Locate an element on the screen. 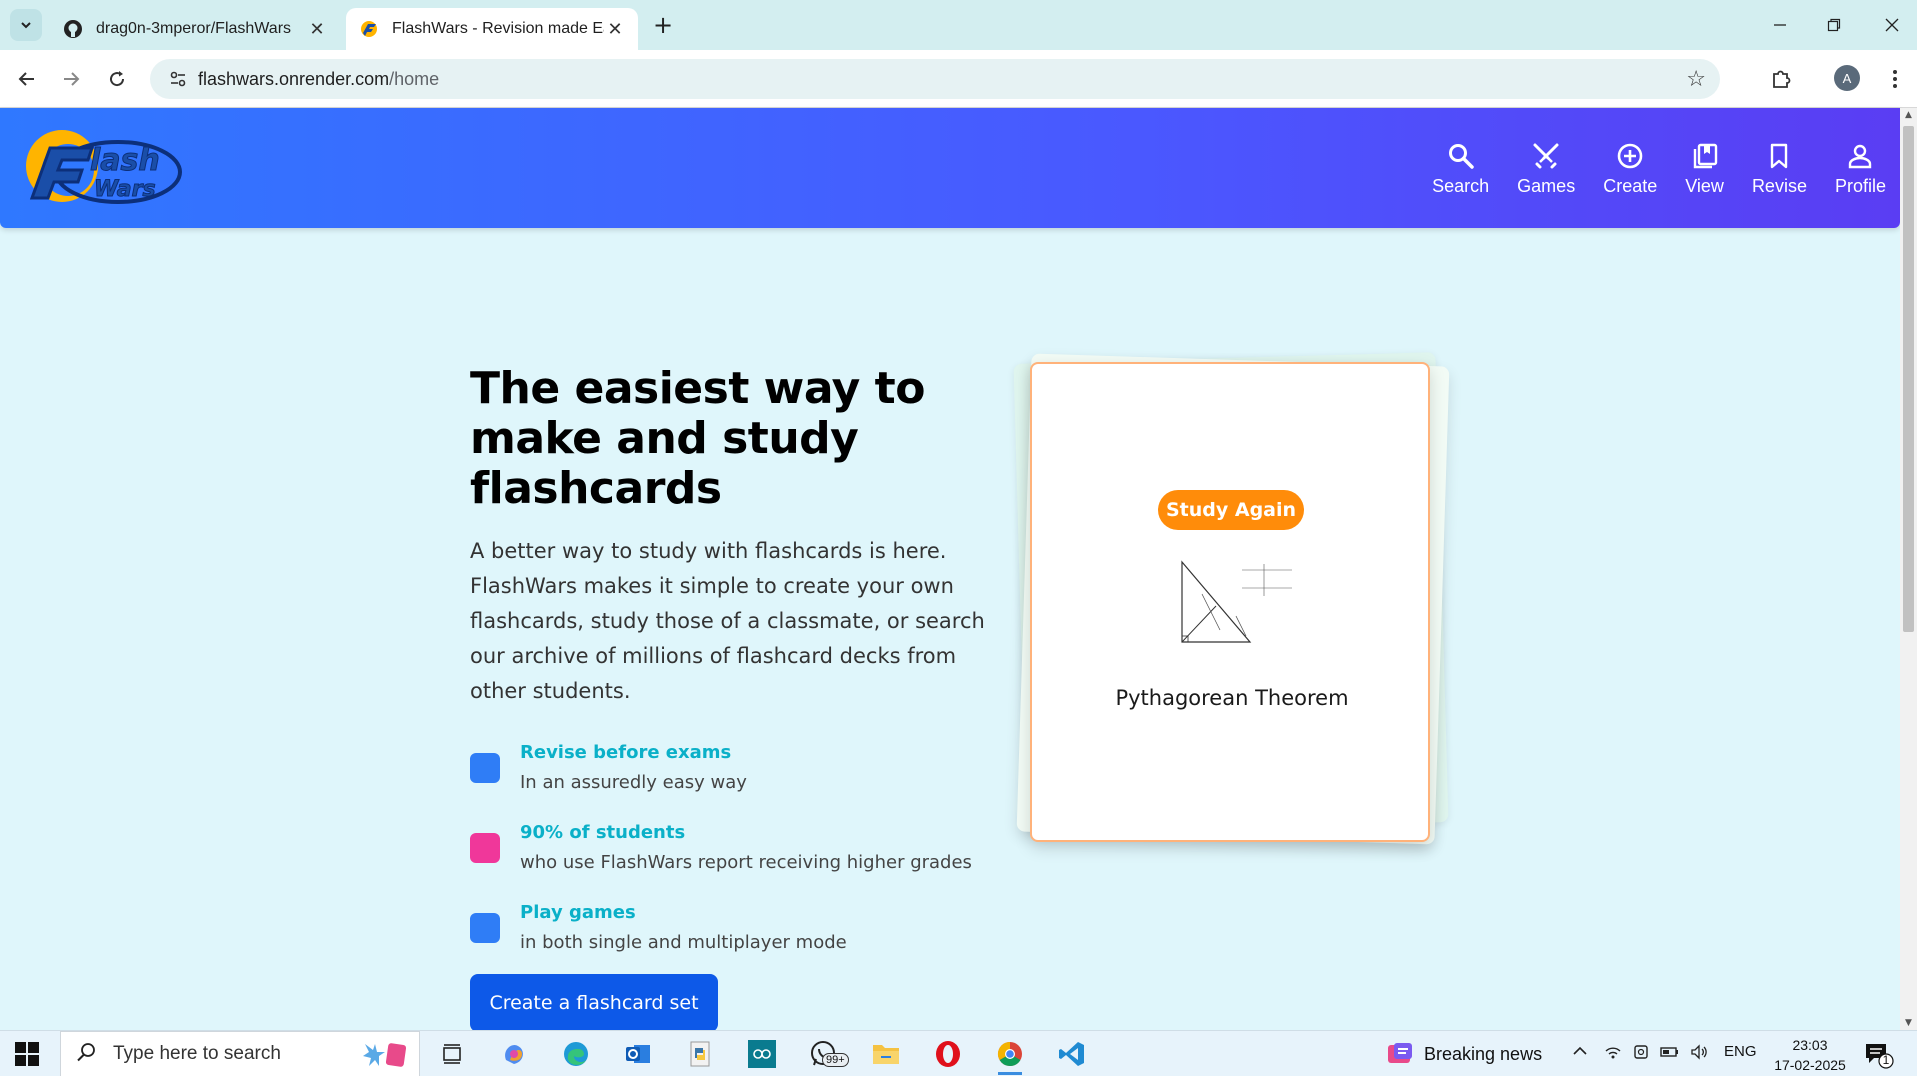  language-indicator: ENG is located at coordinates (1740, 1051).